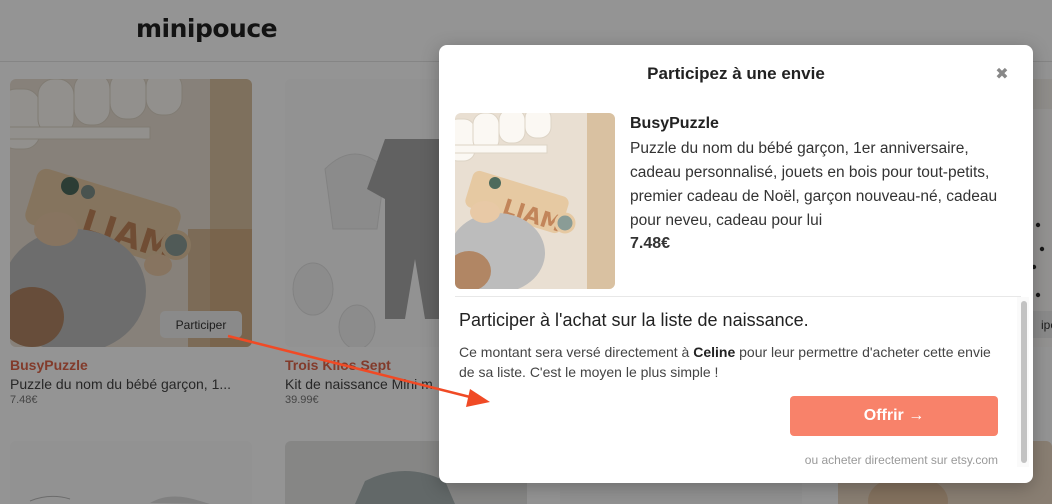 This screenshot has width=1052, height=504. Describe the element at coordinates (1002, 74) in the screenshot. I see `close-icon: ✖` at that location.